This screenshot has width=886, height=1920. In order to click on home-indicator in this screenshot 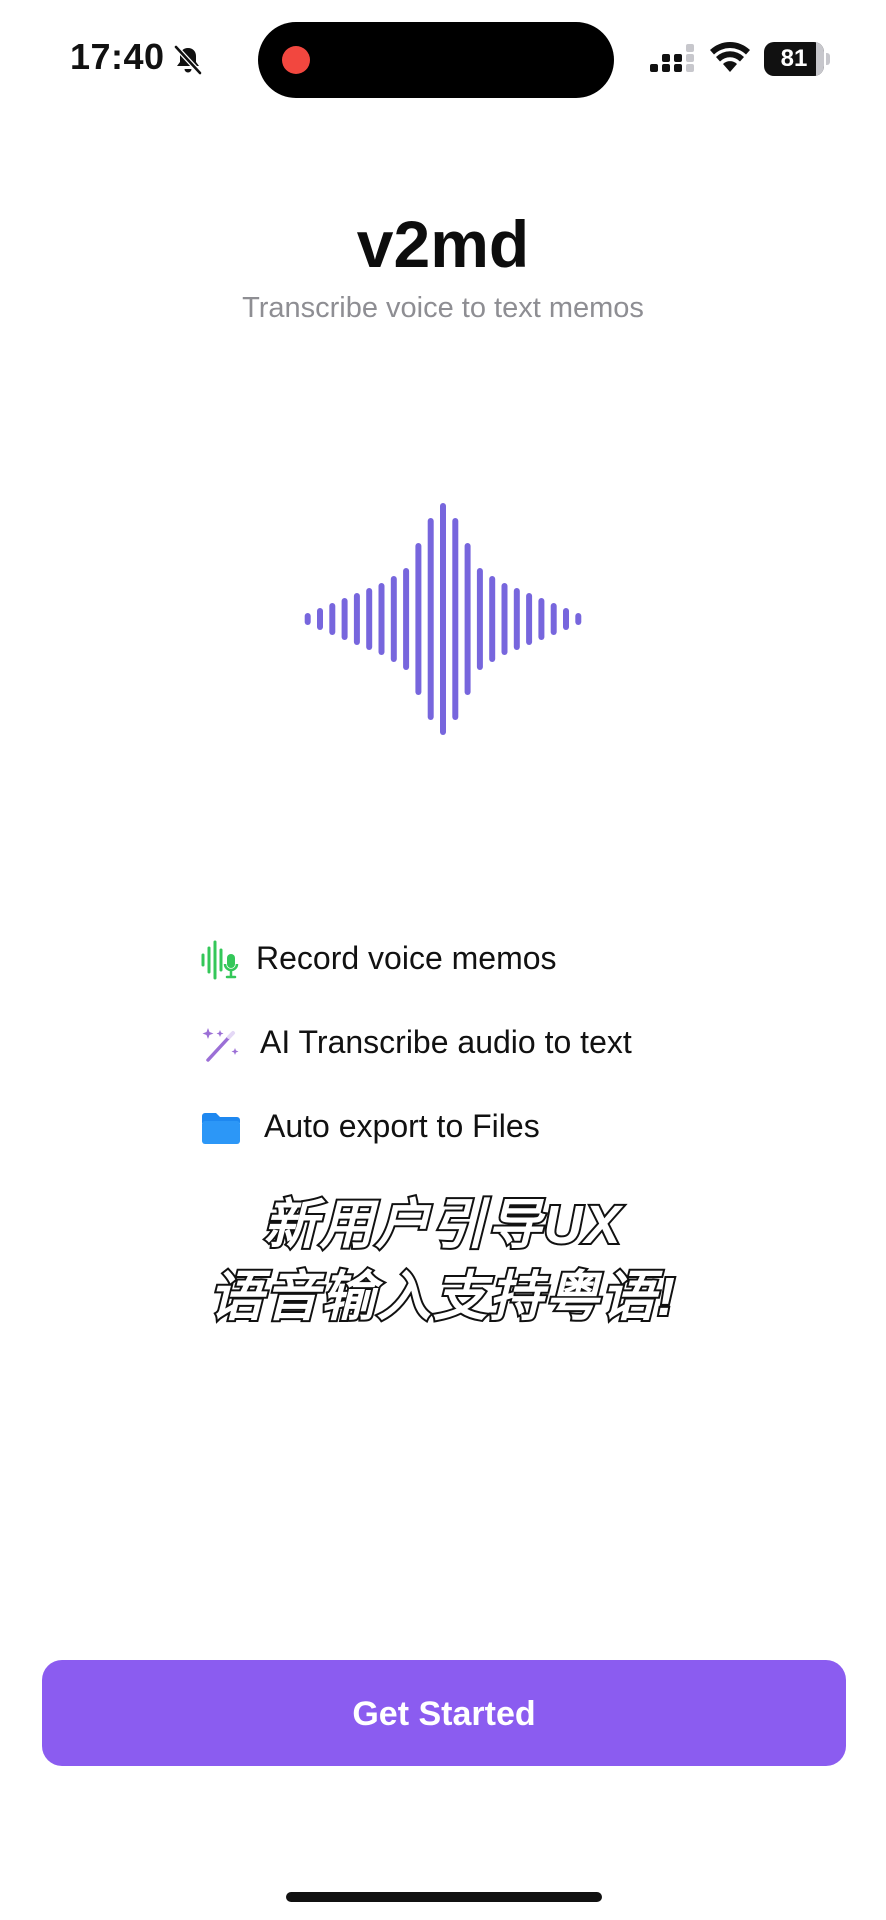, I will do `click(444, 1897)`.